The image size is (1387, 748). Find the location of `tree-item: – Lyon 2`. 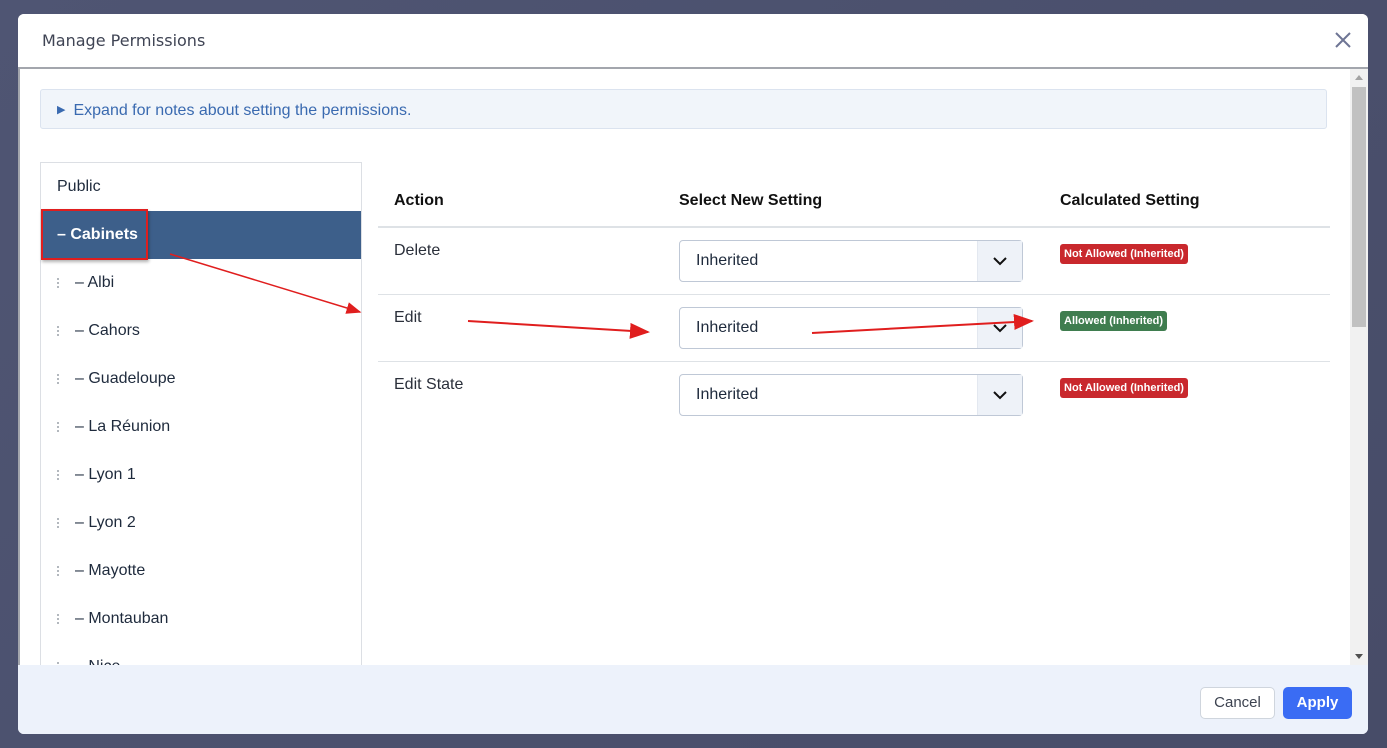

tree-item: – Lyon 2 is located at coordinates (201, 523).